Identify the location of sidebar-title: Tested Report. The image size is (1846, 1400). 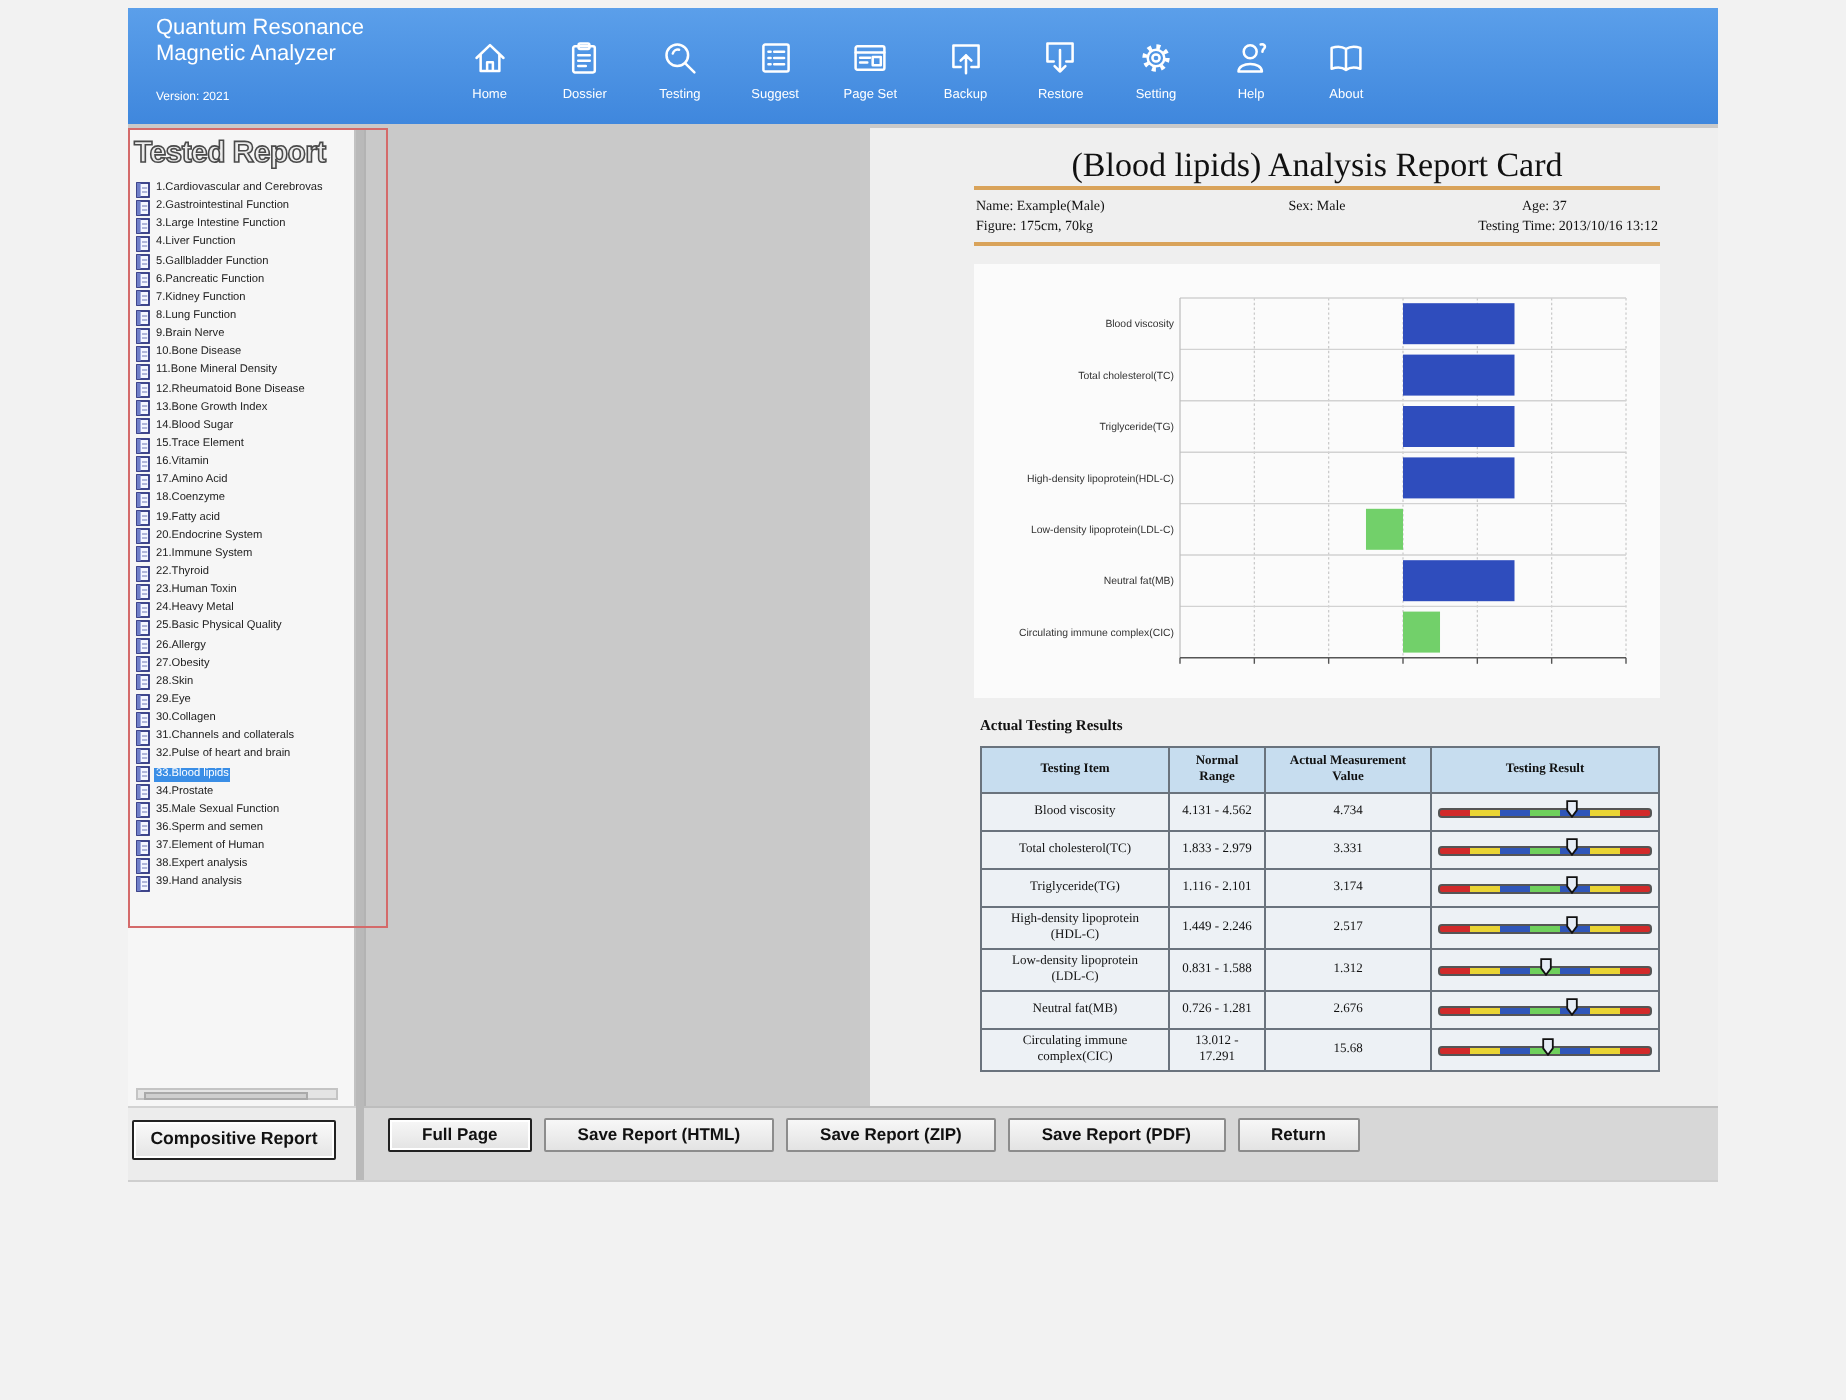
(230, 154).